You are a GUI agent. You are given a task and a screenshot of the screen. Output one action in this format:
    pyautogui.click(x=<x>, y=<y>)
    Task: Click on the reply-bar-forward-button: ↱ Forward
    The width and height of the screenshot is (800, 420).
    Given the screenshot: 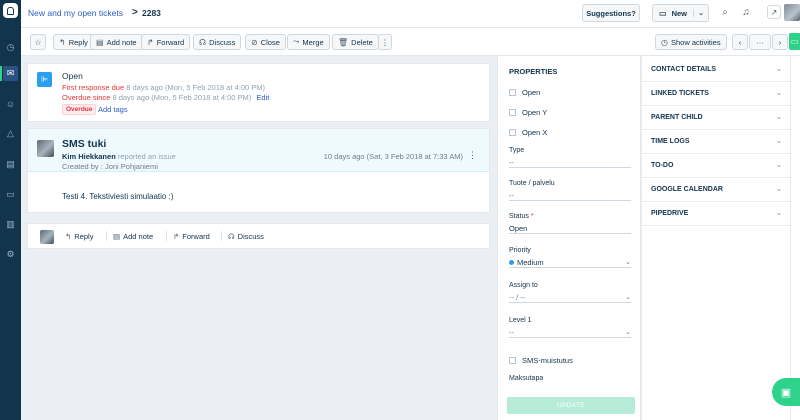 What is the action you would take?
    pyautogui.click(x=188, y=236)
    